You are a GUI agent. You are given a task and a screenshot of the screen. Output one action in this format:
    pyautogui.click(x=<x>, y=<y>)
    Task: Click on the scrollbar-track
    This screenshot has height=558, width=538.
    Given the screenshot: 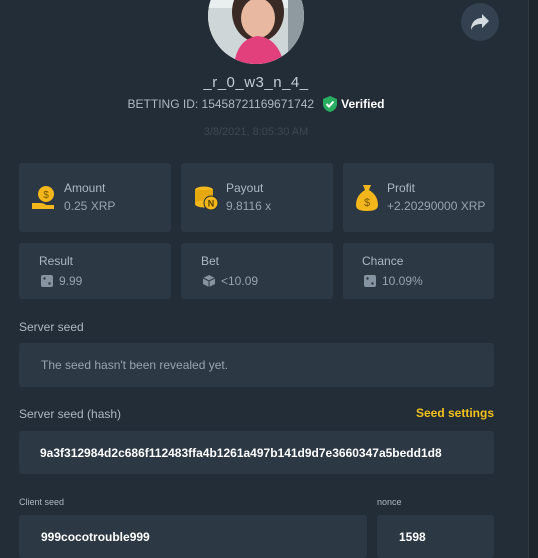 What is the action you would take?
    pyautogui.click(x=533, y=279)
    